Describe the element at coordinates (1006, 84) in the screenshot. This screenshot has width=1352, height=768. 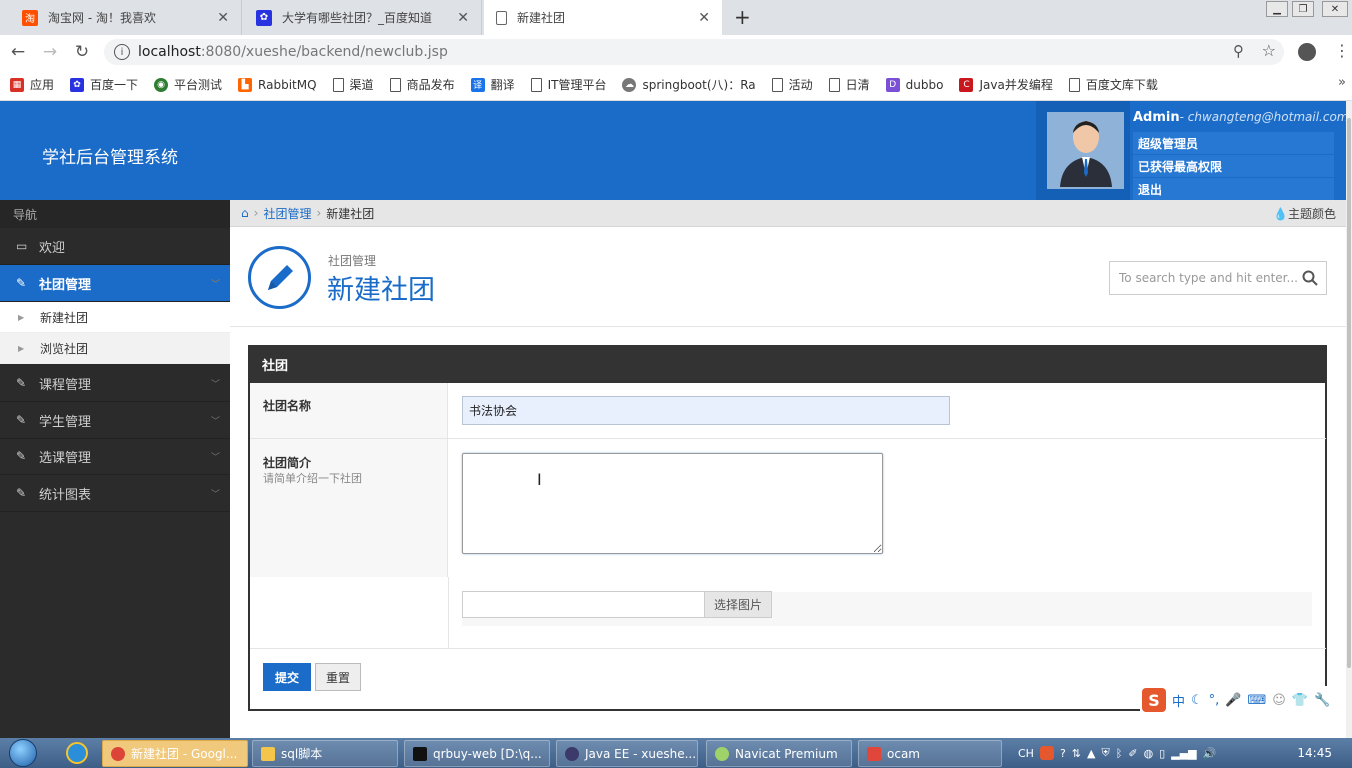
I see `bookmark-java-concurrency: C Java并发编程` at that location.